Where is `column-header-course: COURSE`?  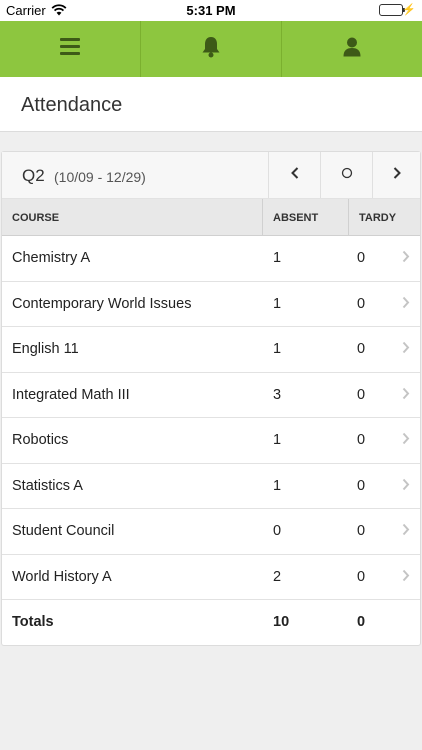
column-header-course: COURSE is located at coordinates (36, 218).